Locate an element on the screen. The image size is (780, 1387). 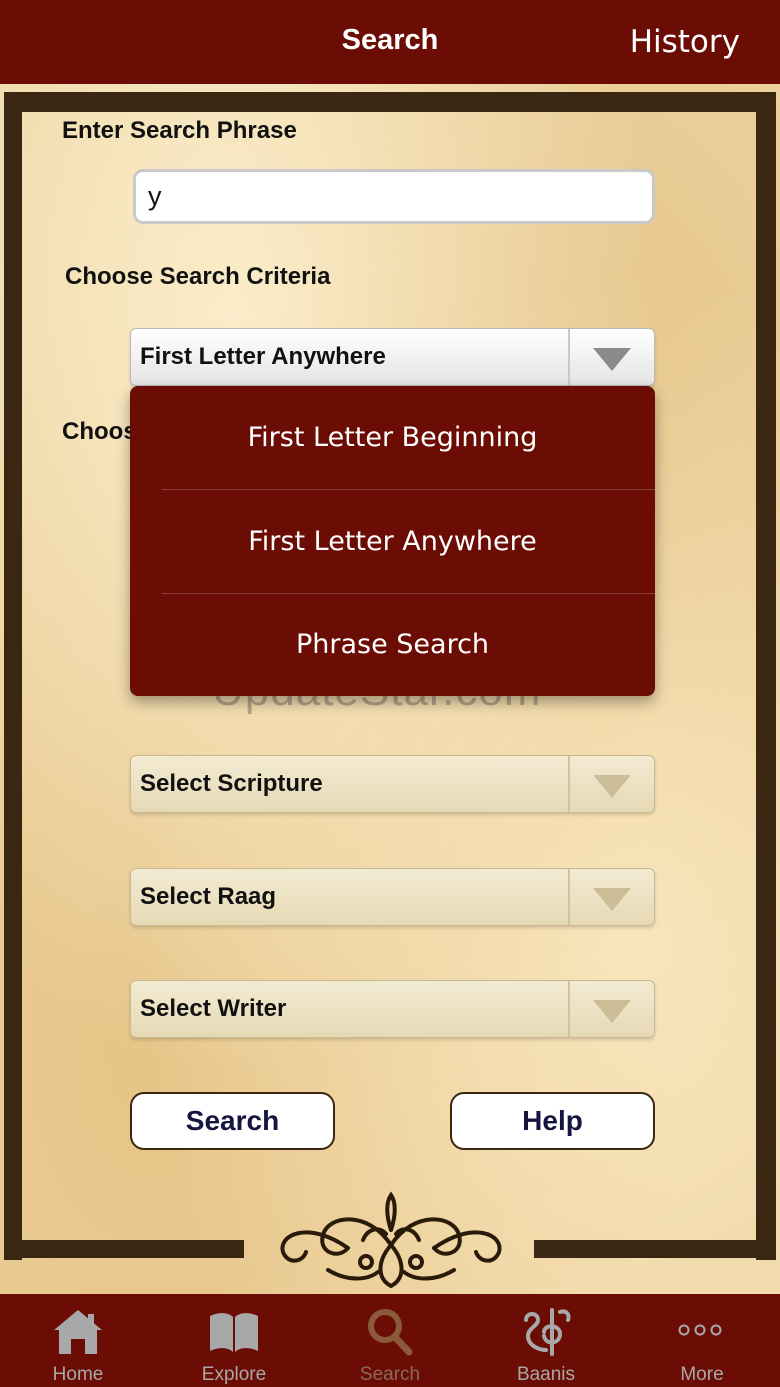
tab-label: Baanis is located at coordinates (546, 1374).